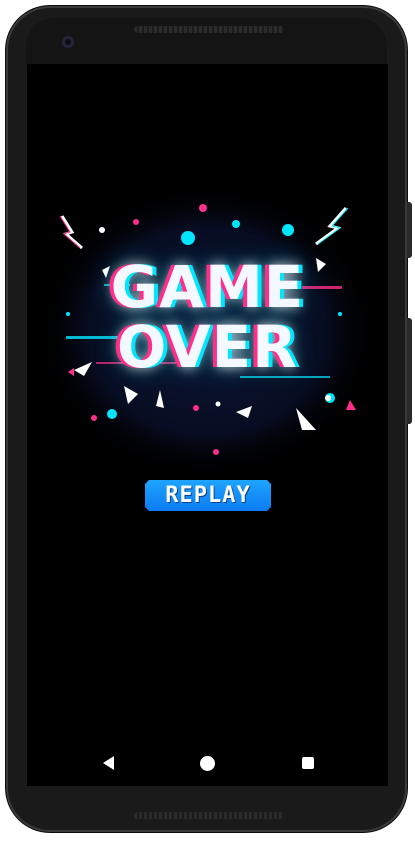  I want to click on replay-button: REPLAY, so click(208, 495).